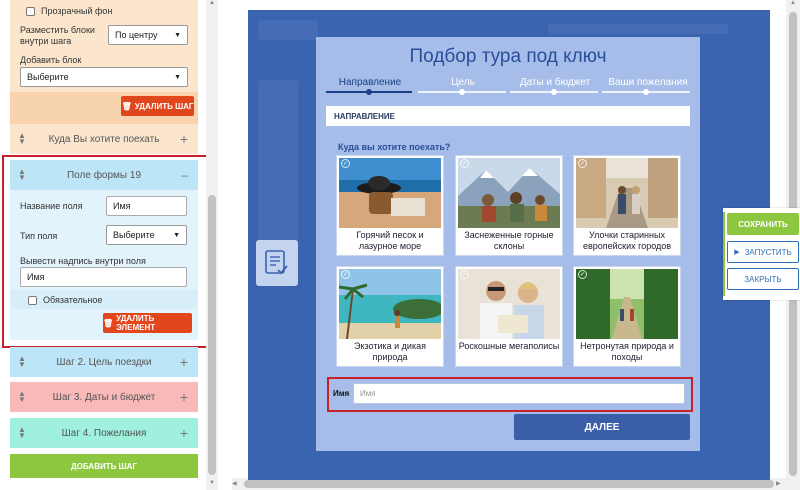  Describe the element at coordinates (51, 206) in the screenshot. I see `field-name-label: Название поля` at that location.